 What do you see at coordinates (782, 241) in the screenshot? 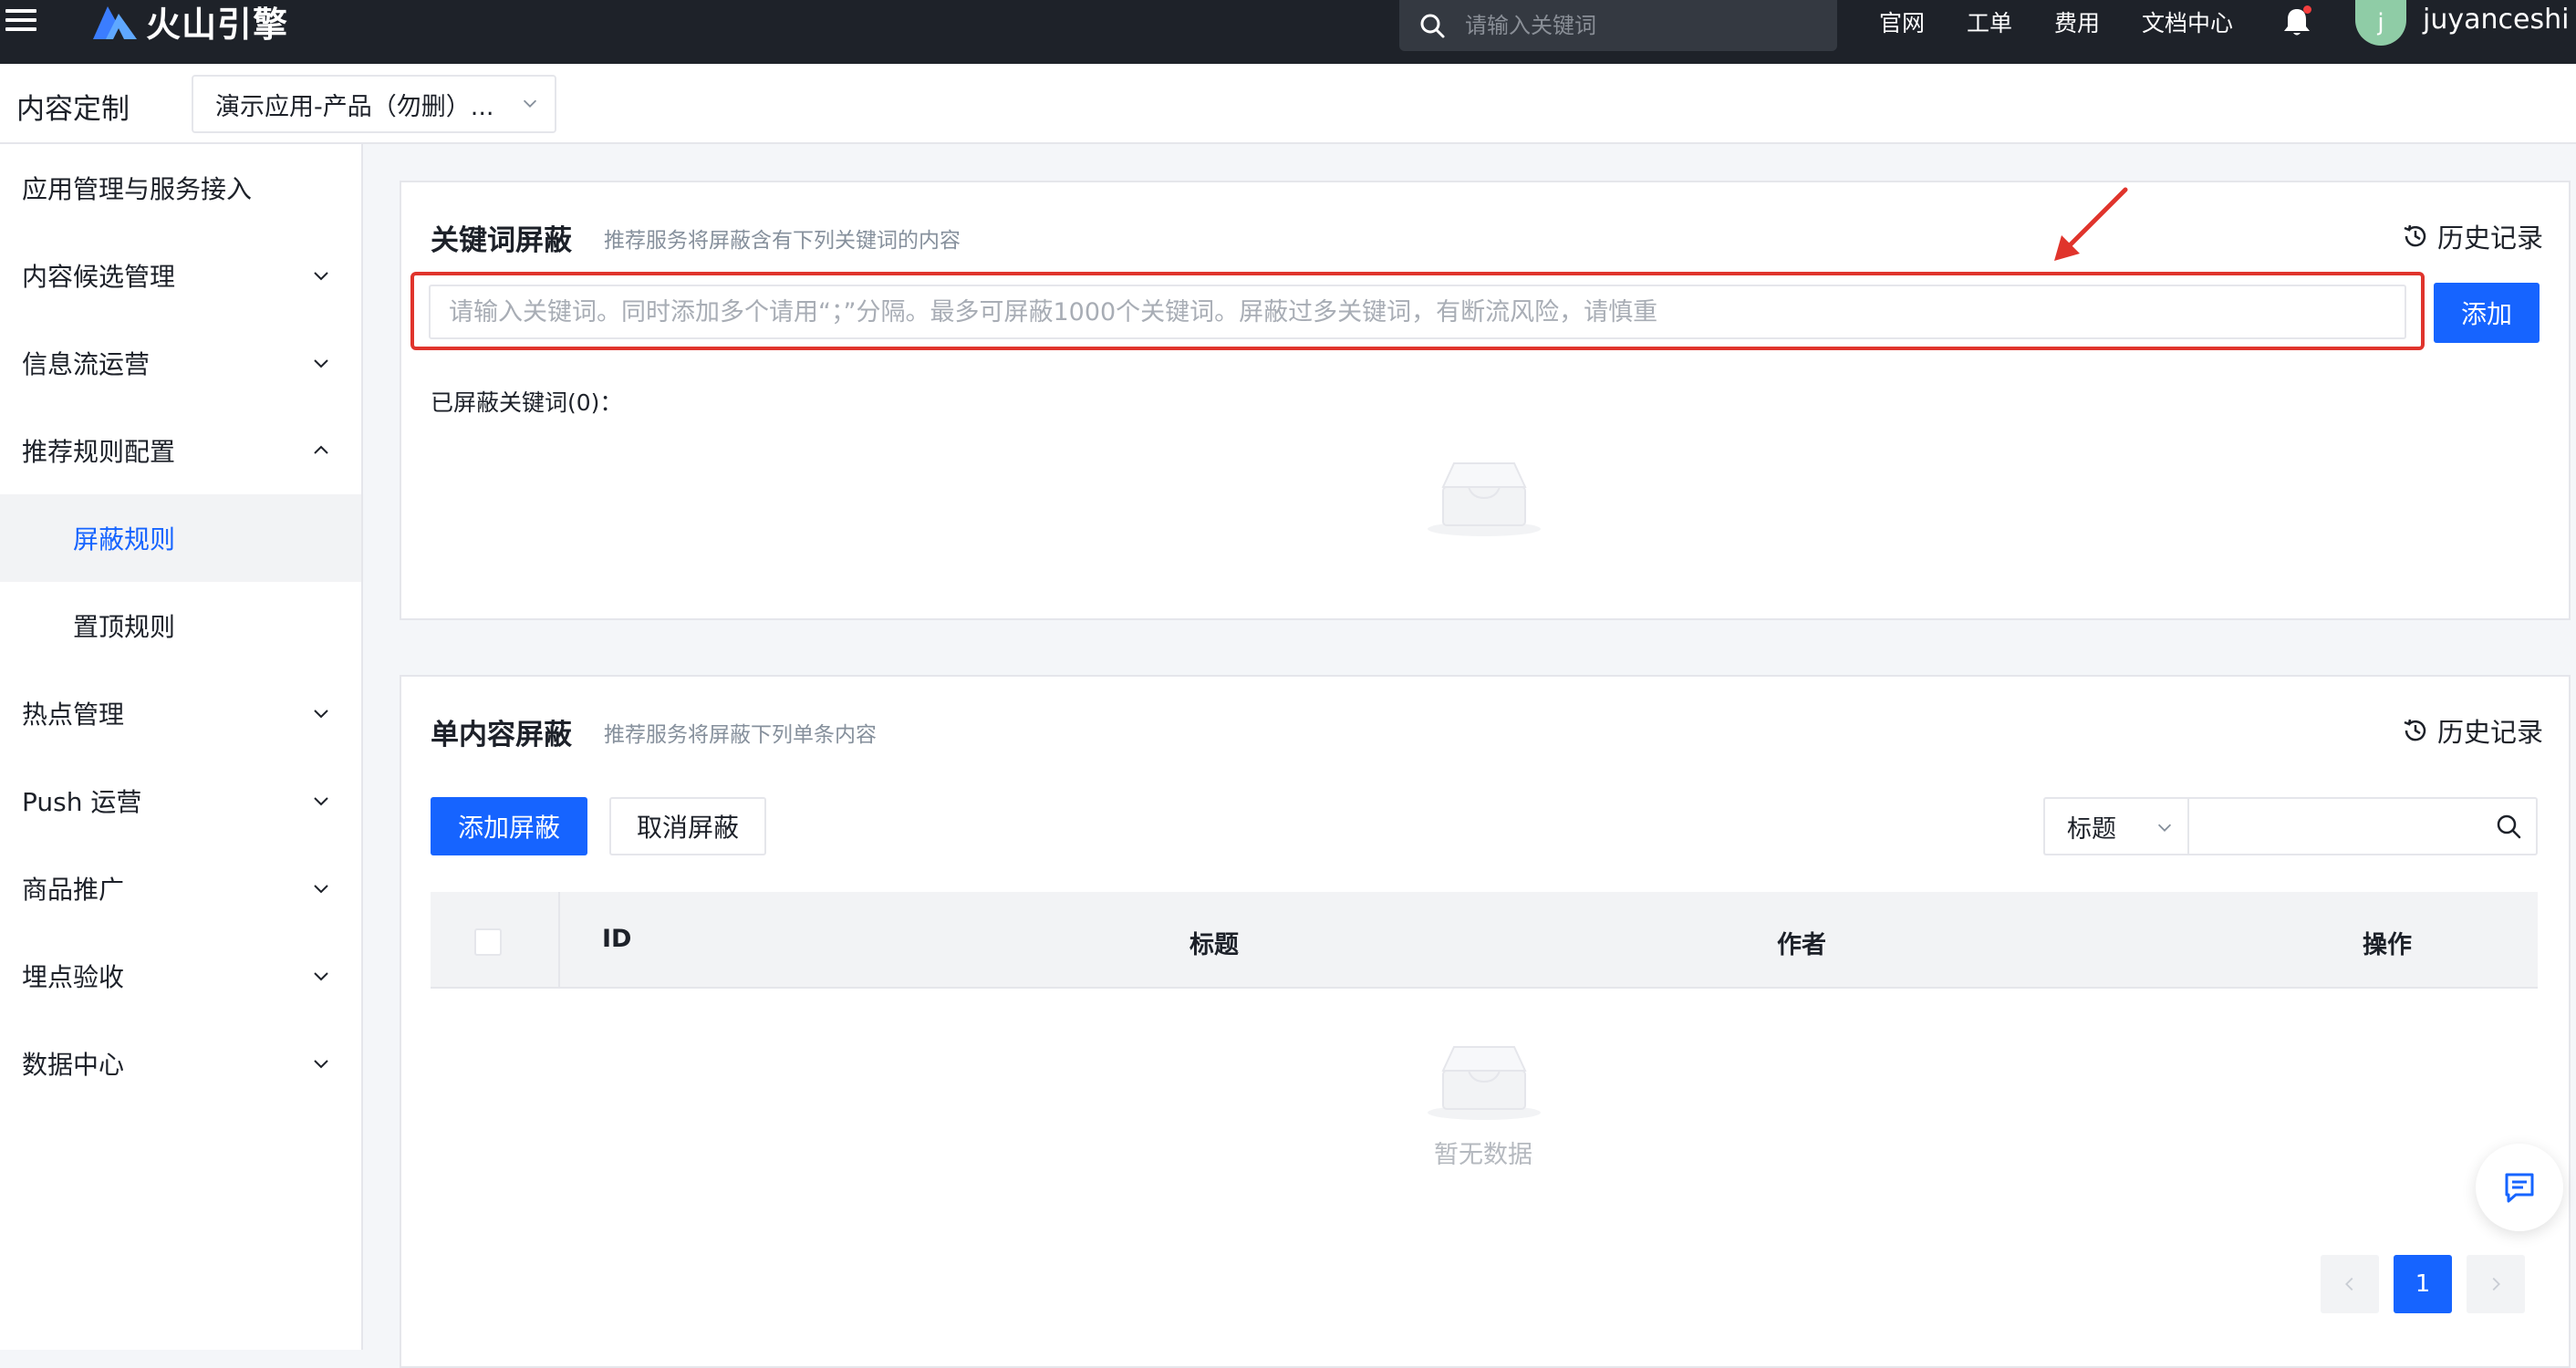
I see `keyword-block-subtitle: 推荐服务将屏蔽含有下列关键词的内容` at bounding box center [782, 241].